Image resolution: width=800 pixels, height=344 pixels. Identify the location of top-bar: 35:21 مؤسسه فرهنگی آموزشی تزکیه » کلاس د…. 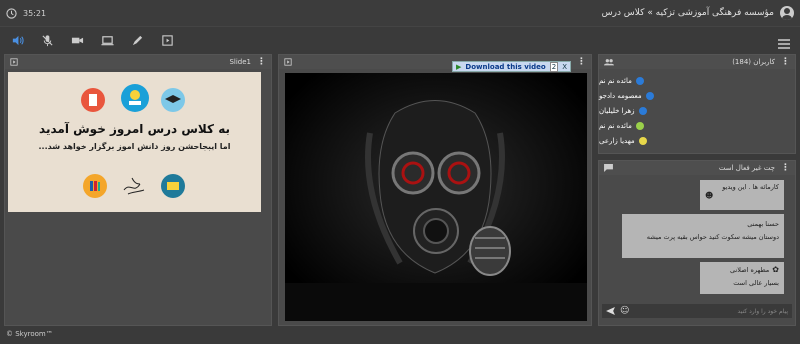
(400, 13).